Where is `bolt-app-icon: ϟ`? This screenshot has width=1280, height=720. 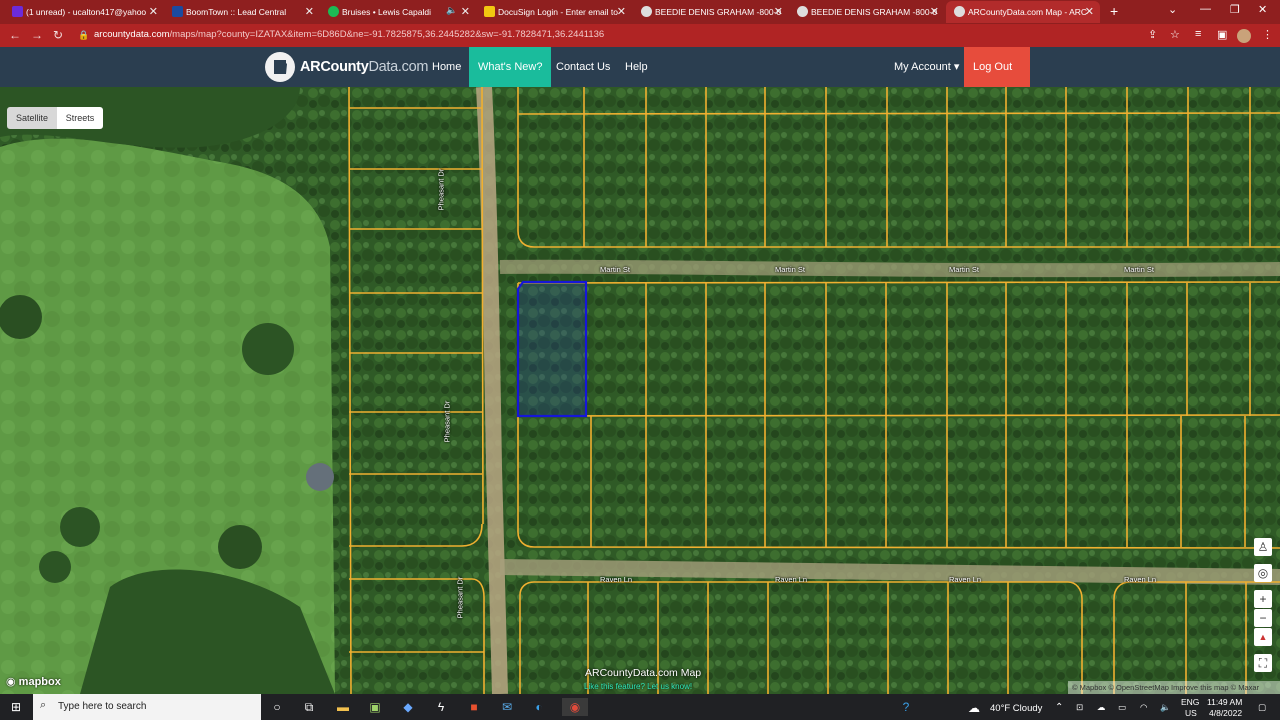
bolt-app-icon: ϟ is located at coordinates (441, 707).